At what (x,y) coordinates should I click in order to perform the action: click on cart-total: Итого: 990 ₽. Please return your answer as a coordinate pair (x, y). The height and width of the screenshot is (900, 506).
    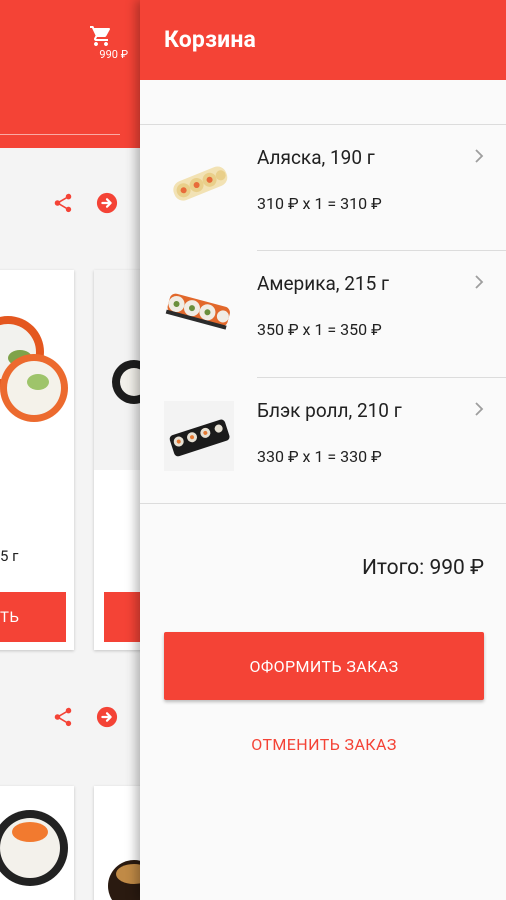
    Looking at the image, I should click on (422, 568).